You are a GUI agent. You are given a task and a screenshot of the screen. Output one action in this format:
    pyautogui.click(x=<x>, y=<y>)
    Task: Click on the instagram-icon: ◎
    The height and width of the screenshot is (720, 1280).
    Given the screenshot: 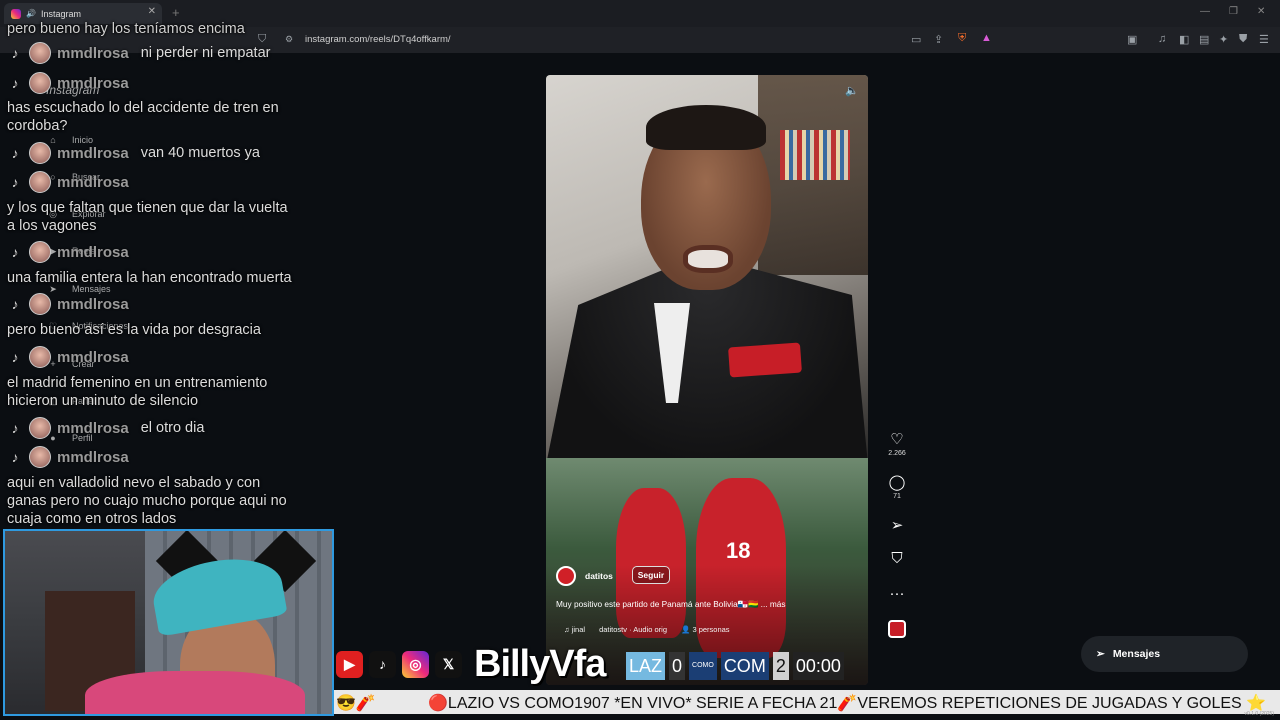 What is the action you would take?
    pyautogui.click(x=415, y=664)
    